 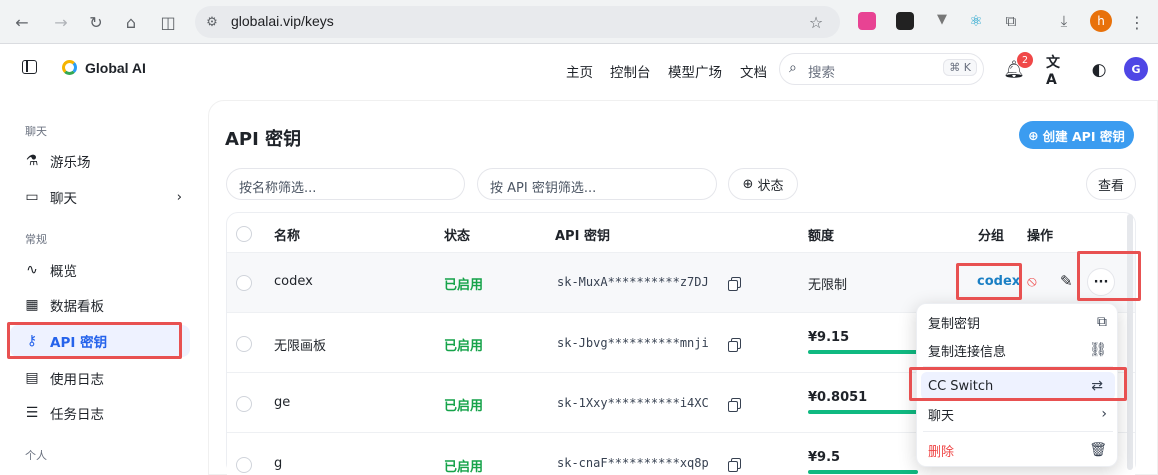 I want to click on menu-item-chat: 聊天 ›, so click(x=1018, y=414).